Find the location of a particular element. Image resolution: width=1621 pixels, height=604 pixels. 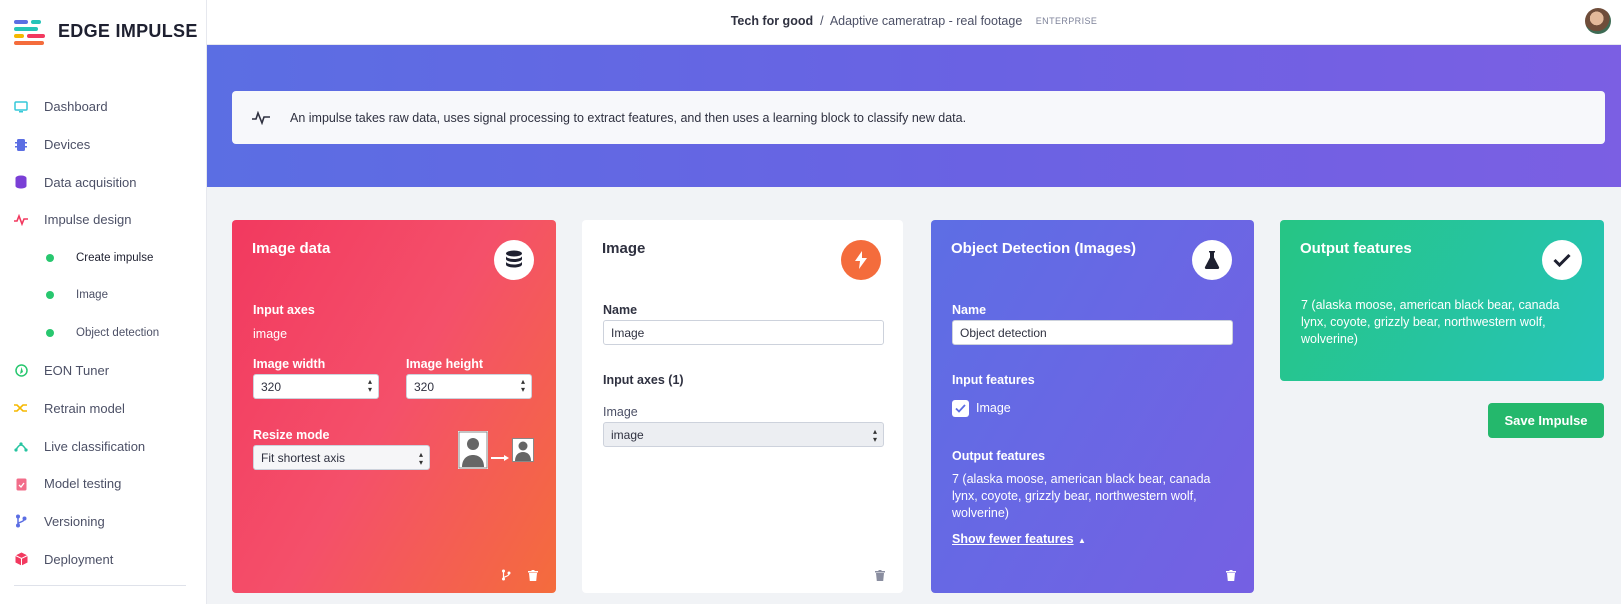

clipboard-icon is located at coordinates (21, 484).